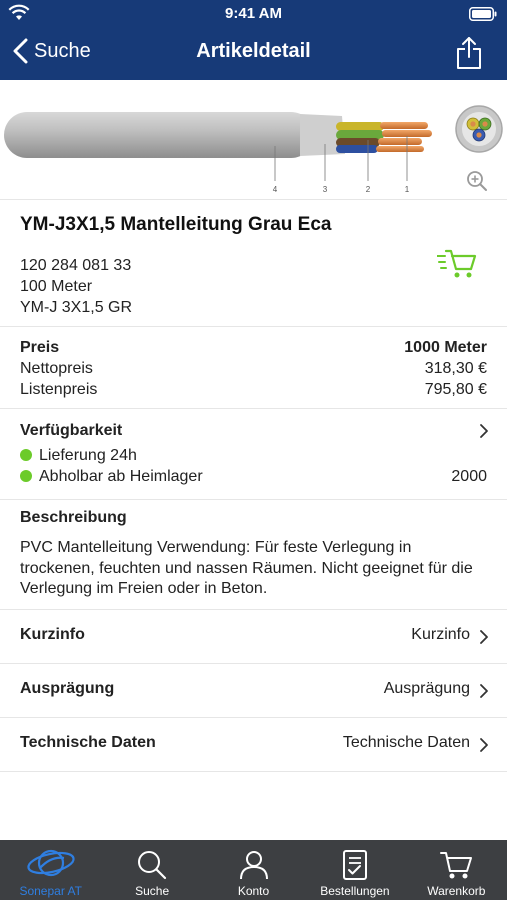 Image resolution: width=507 pixels, height=900 pixels. Describe the element at coordinates (71, 430) in the screenshot. I see `availability-label: Verfügbarkeit` at that location.